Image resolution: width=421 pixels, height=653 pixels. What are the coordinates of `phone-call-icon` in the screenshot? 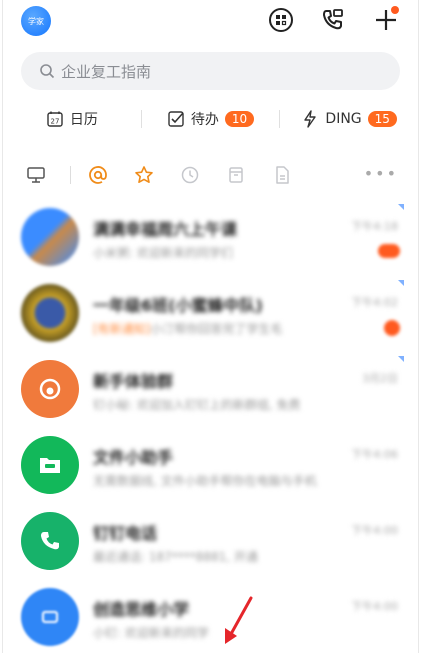 It's located at (332, 20).